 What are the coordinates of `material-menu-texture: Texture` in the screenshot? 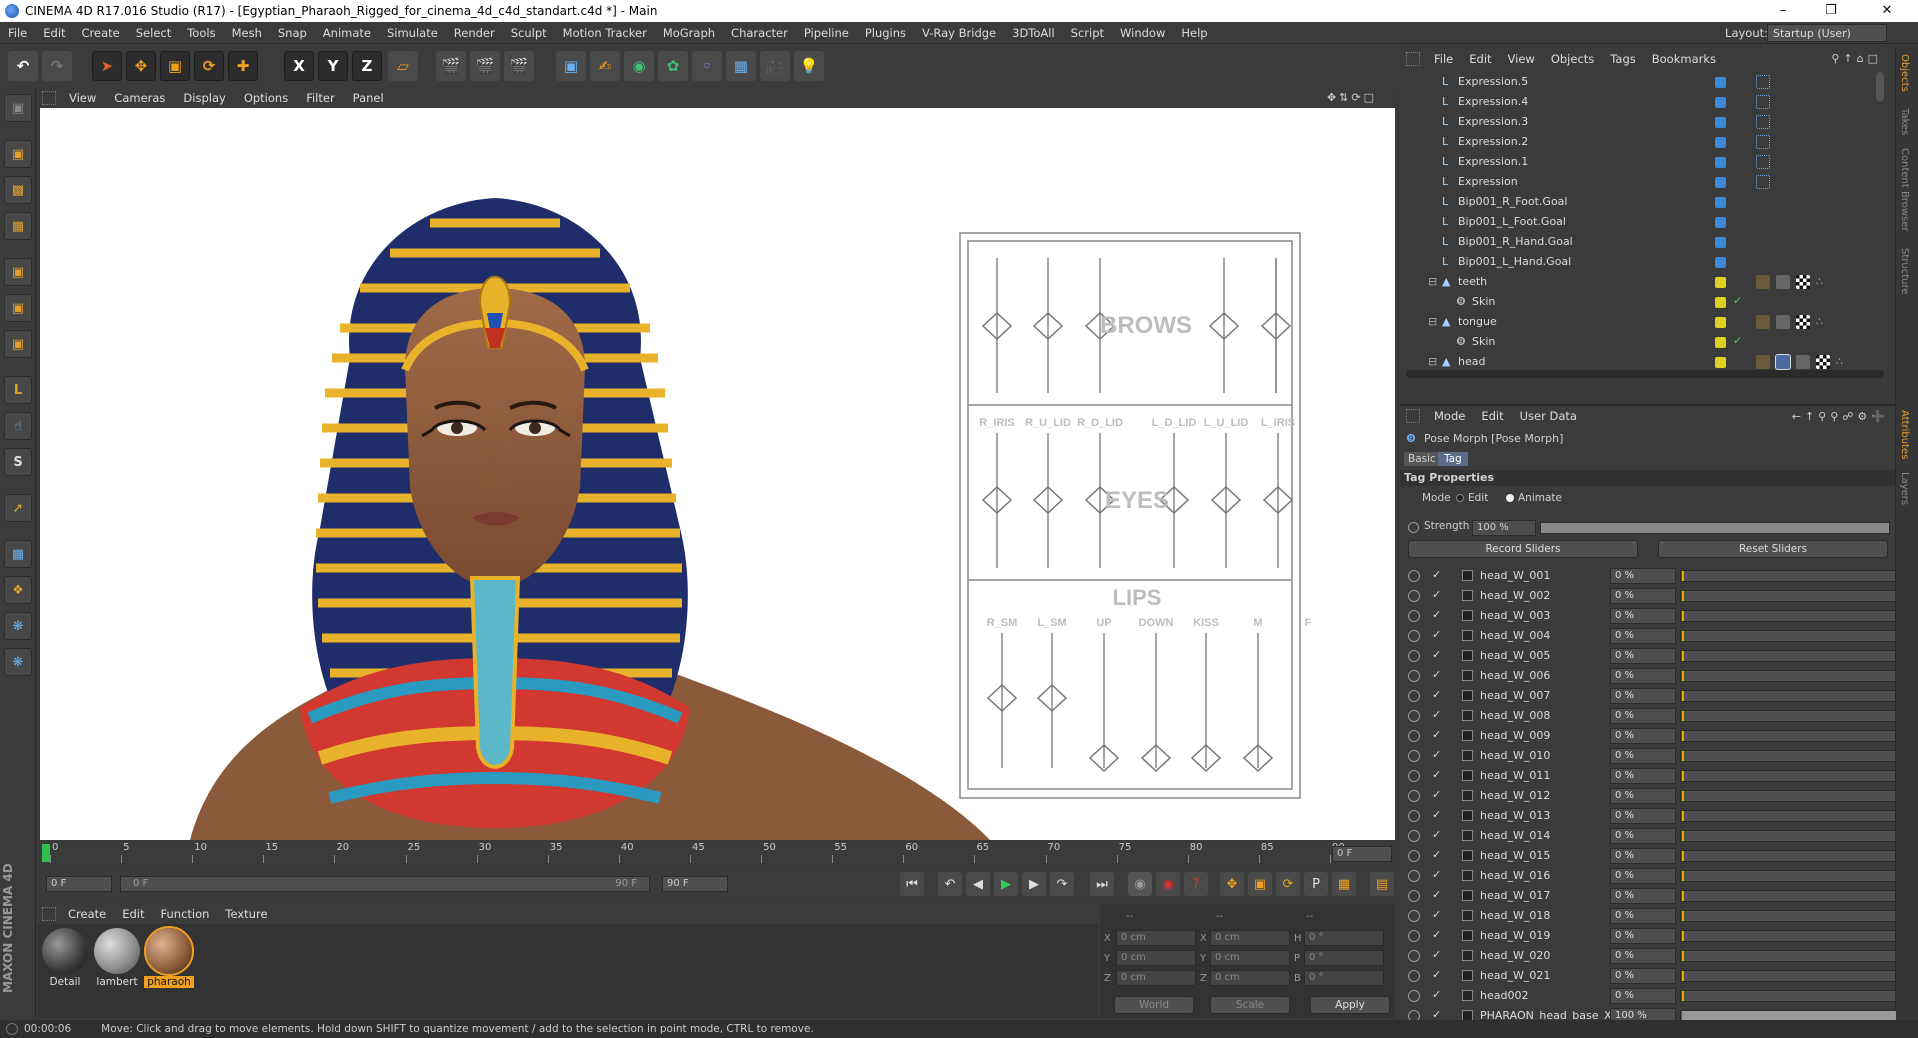 It's located at (246, 914).